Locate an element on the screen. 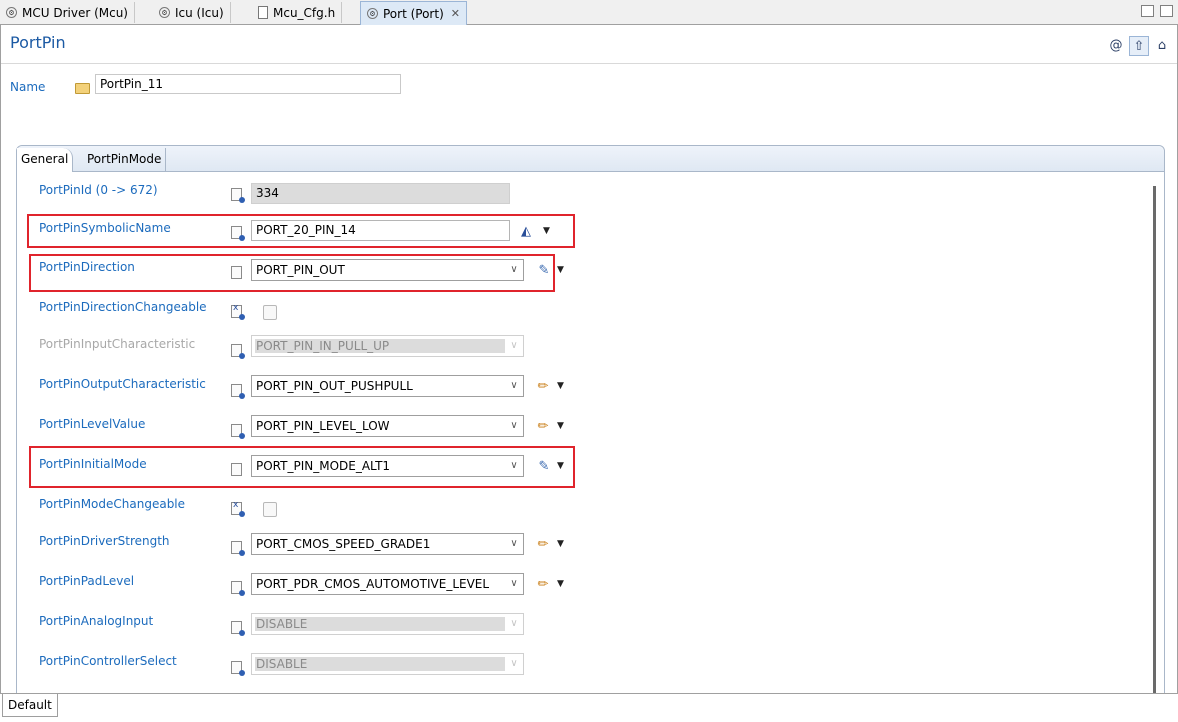  folder-icon is located at coordinates (82, 88).